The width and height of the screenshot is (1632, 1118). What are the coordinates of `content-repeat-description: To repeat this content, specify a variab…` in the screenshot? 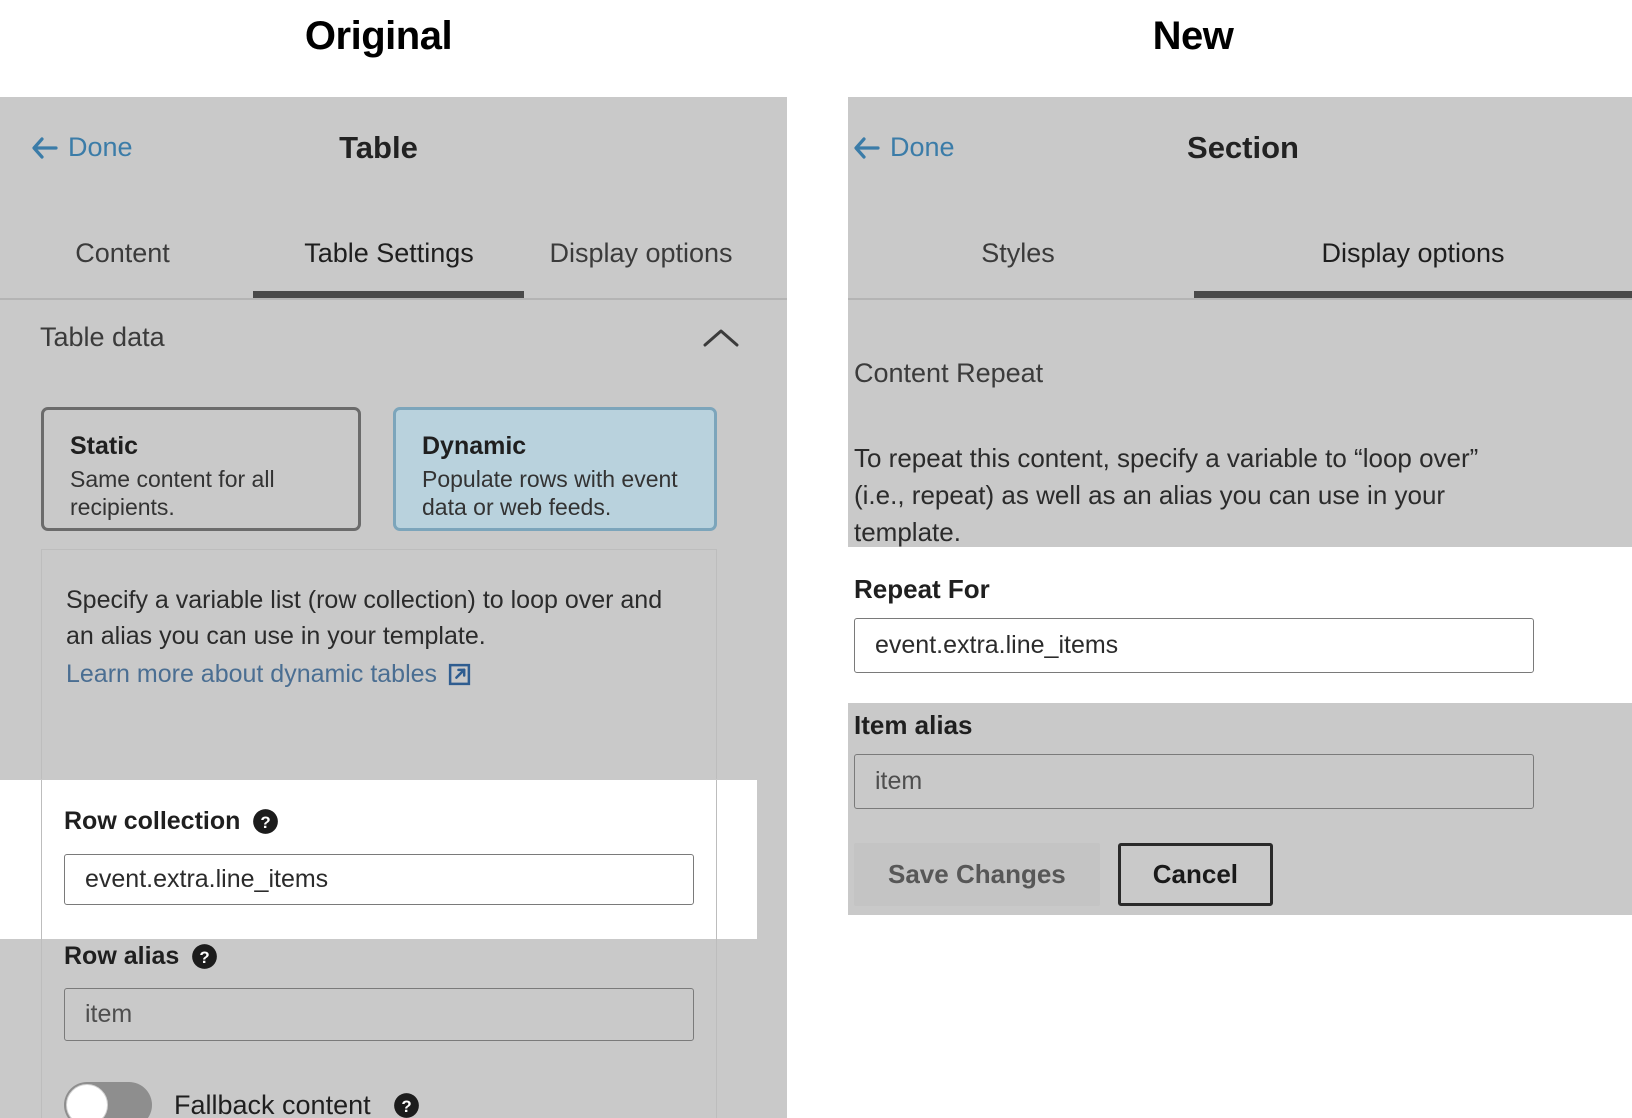 It's located at (1166, 495).